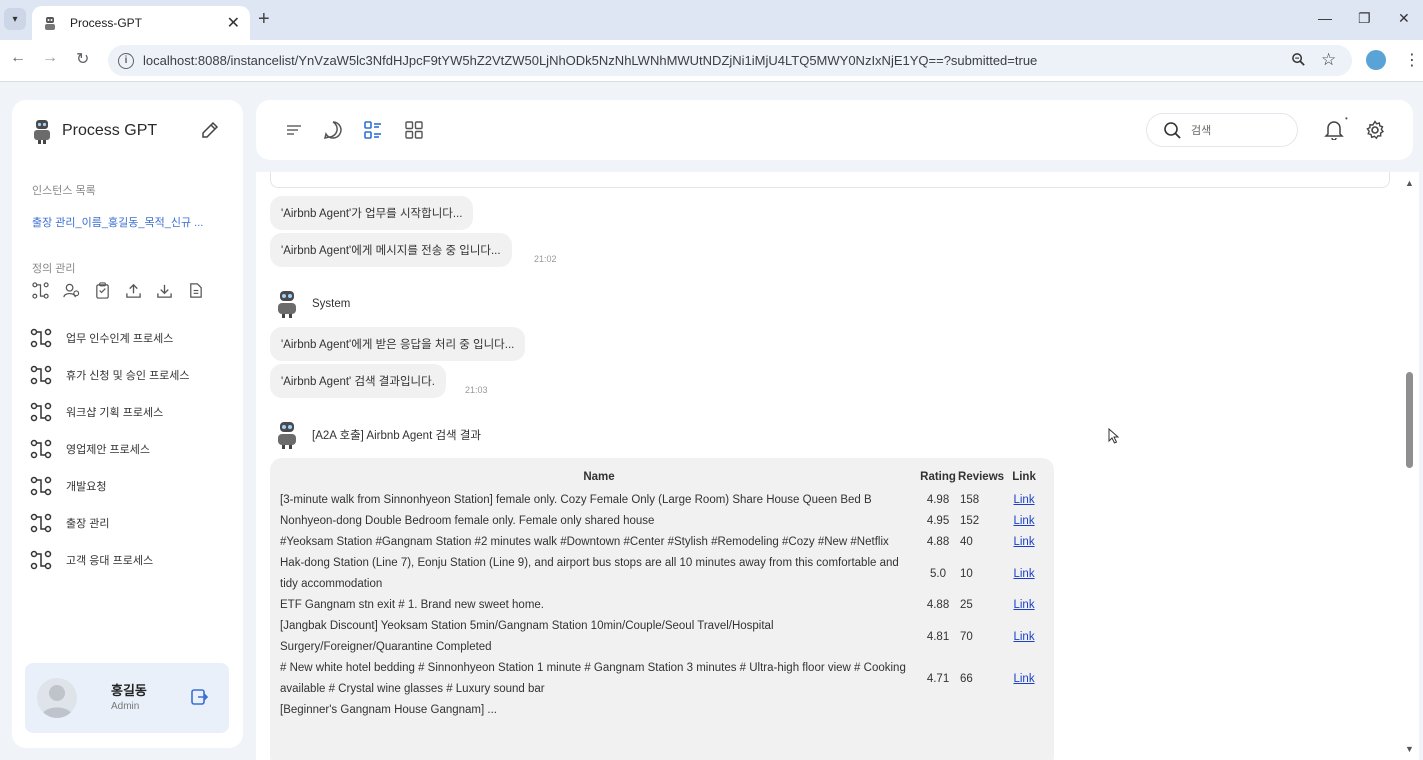 The image size is (1423, 760). What do you see at coordinates (1409, 420) in the screenshot?
I see `scroll-thumb` at bounding box center [1409, 420].